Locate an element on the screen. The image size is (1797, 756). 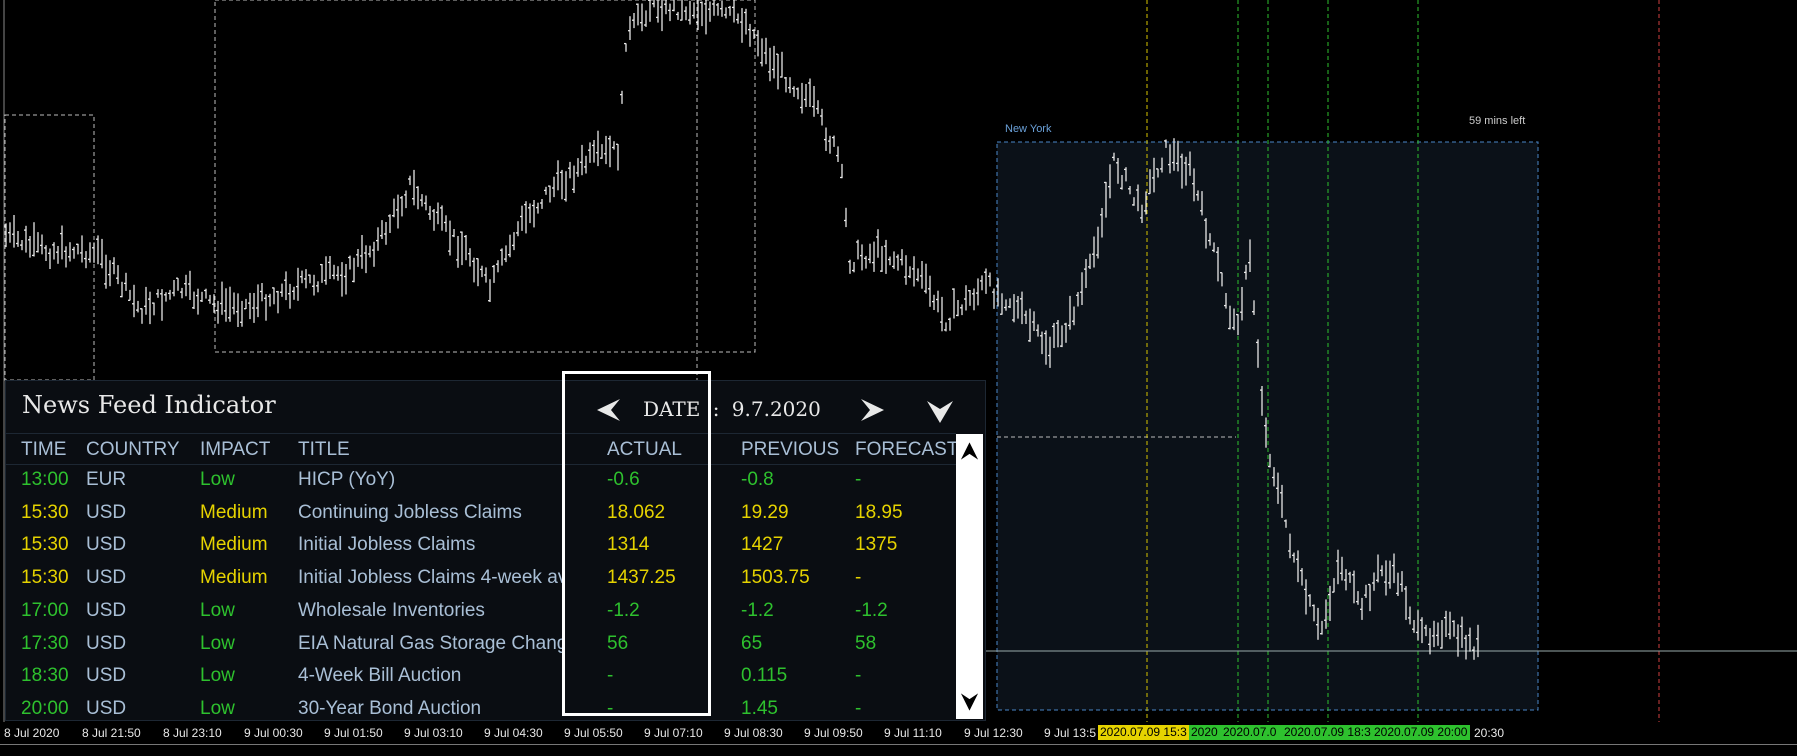
news-time: 20:00 is located at coordinates (45, 708).